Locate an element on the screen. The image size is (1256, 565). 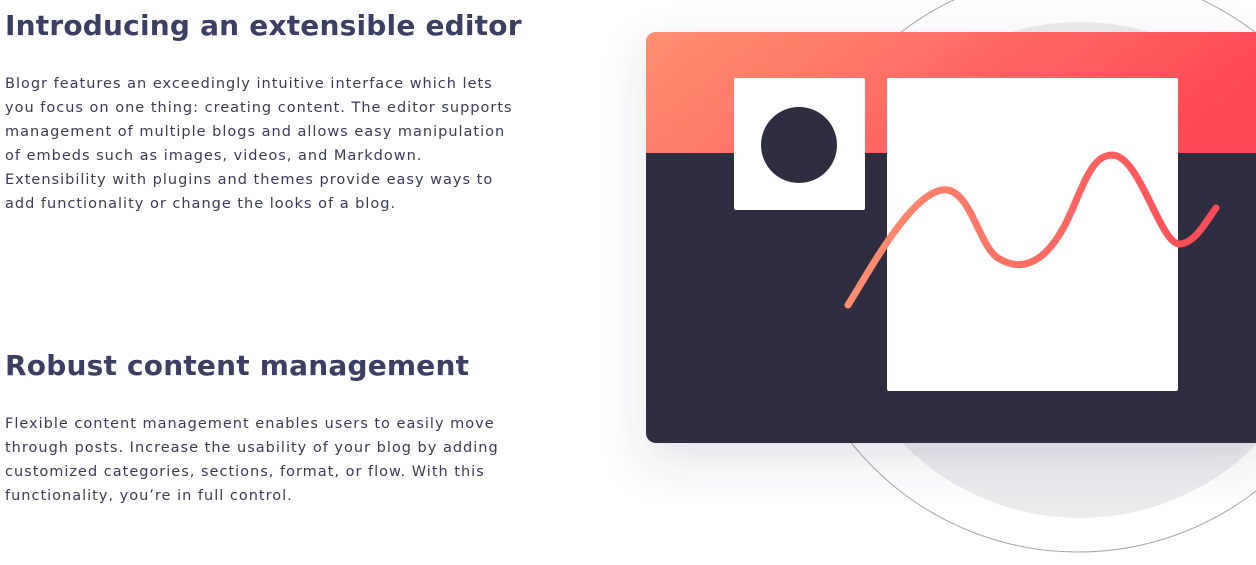
avatar is located at coordinates (799, 145).